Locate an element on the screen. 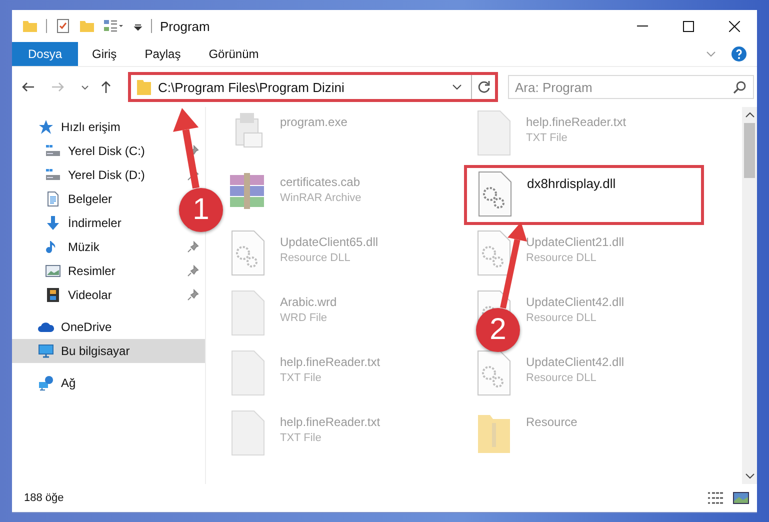  picture-icon is located at coordinates (53, 271).